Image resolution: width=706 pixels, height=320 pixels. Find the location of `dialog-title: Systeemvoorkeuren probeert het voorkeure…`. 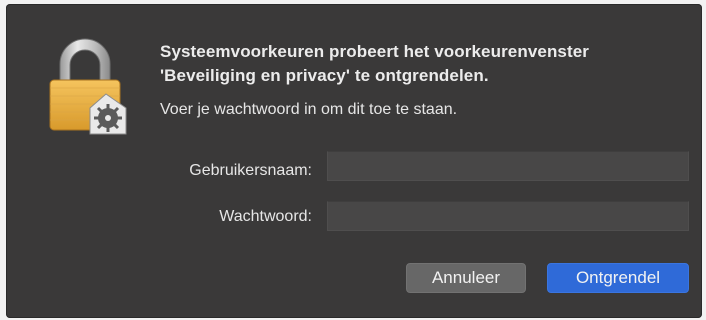

dialog-title: Systeemvoorkeuren probeert het voorkeure… is located at coordinates (425, 64).